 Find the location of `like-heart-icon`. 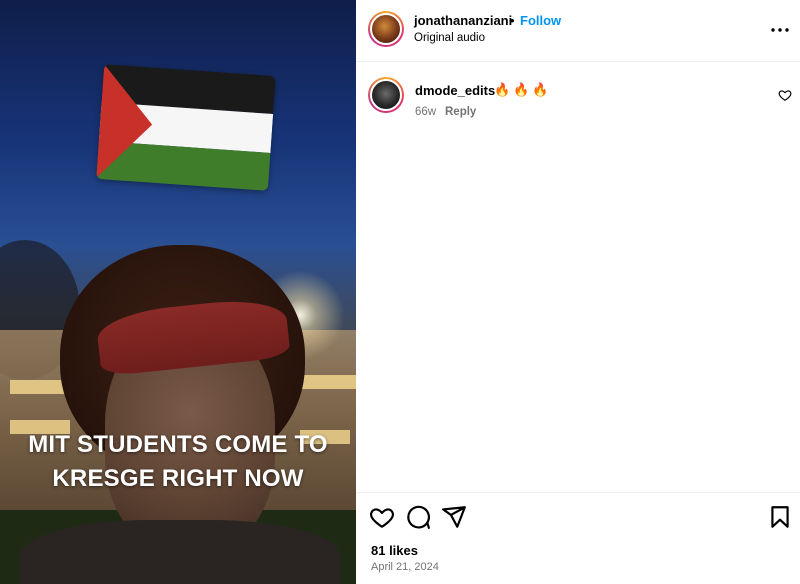

like-heart-icon is located at coordinates (382, 517).